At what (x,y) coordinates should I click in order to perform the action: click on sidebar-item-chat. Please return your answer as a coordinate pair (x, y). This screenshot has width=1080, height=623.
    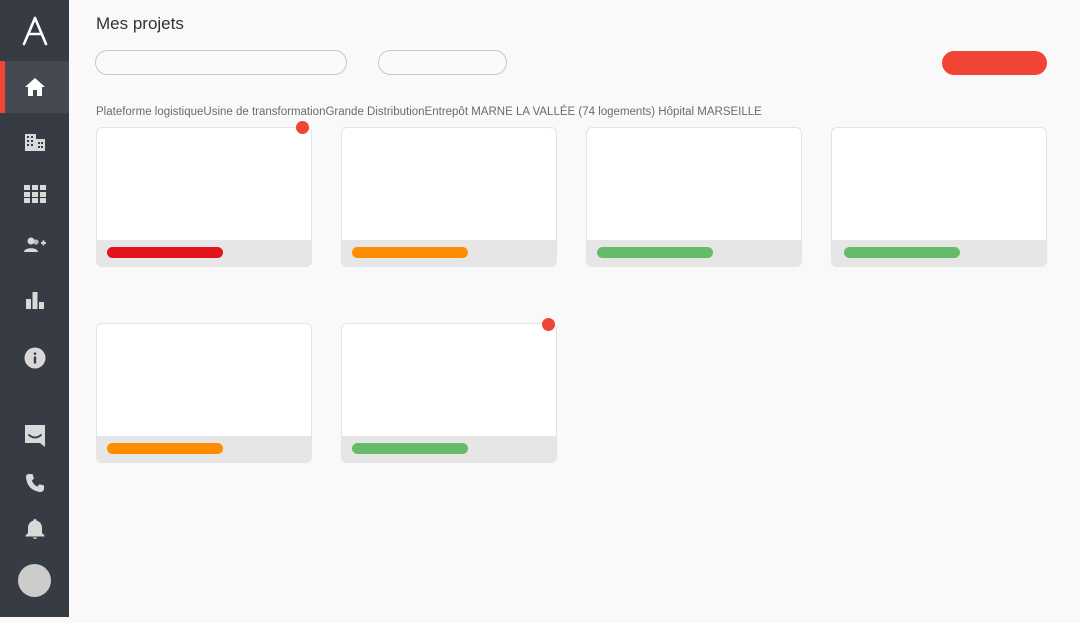
    Looking at the image, I should click on (34, 436).